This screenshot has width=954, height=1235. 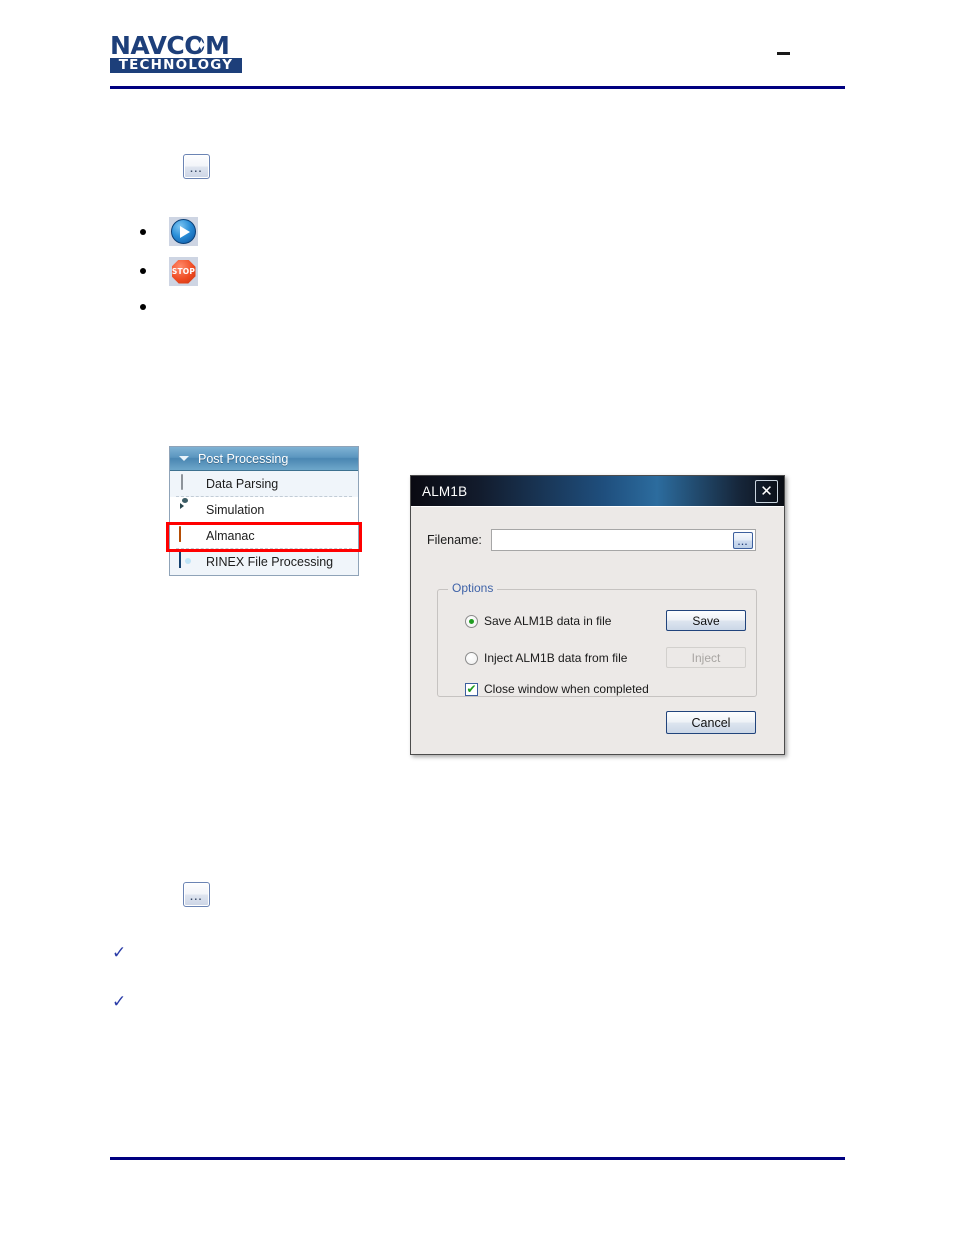 What do you see at coordinates (188, 510) in the screenshot?
I see `camera-icon` at bounding box center [188, 510].